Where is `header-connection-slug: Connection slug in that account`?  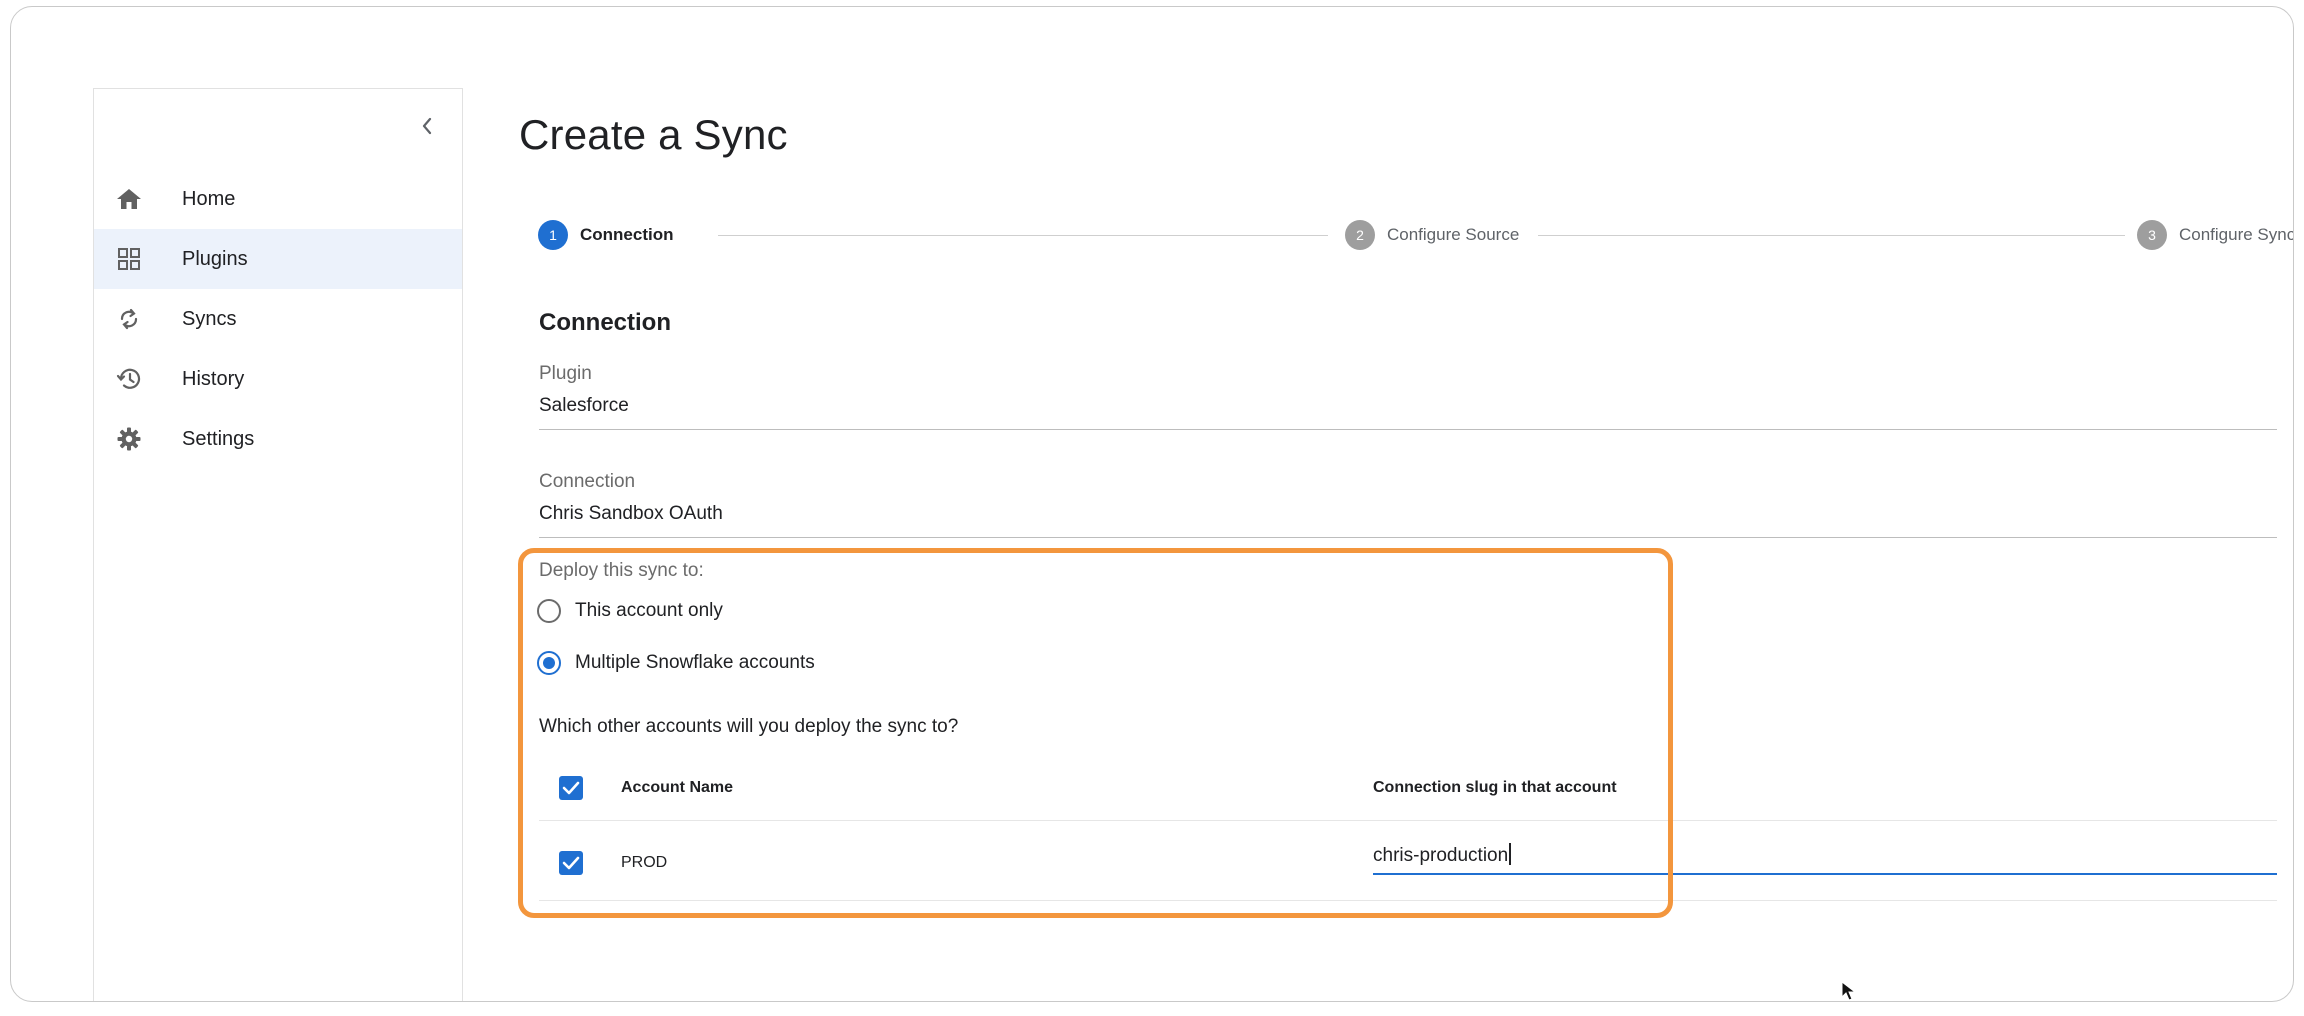 header-connection-slug: Connection slug in that account is located at coordinates (1495, 787).